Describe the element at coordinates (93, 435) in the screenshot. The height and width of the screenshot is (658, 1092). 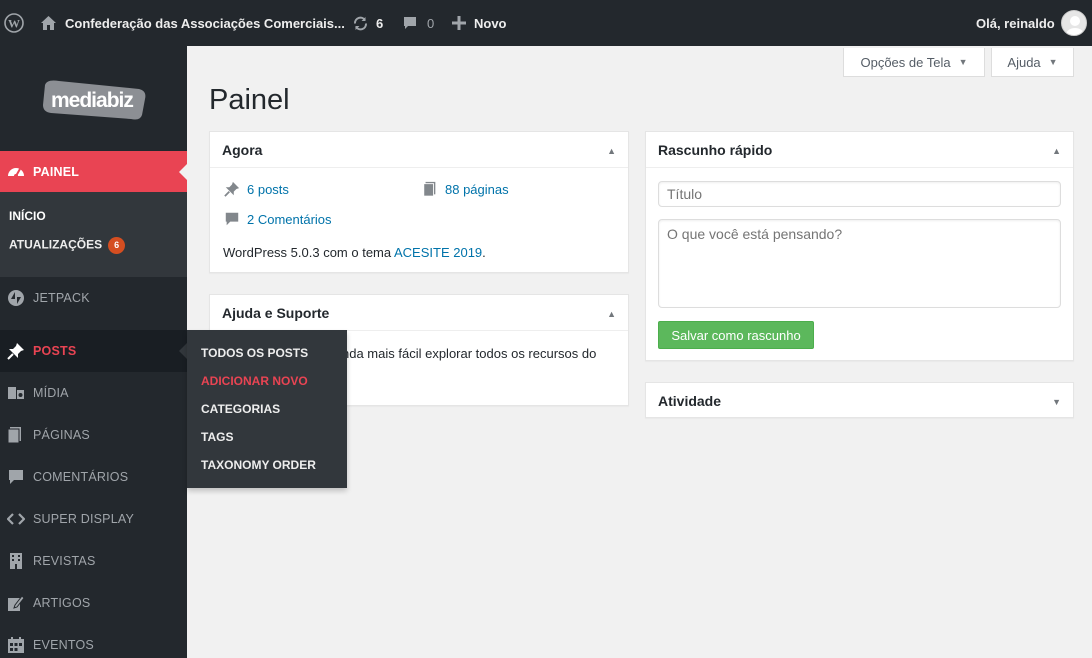
I see `menu-item-paginas: PÁGINAS` at that location.